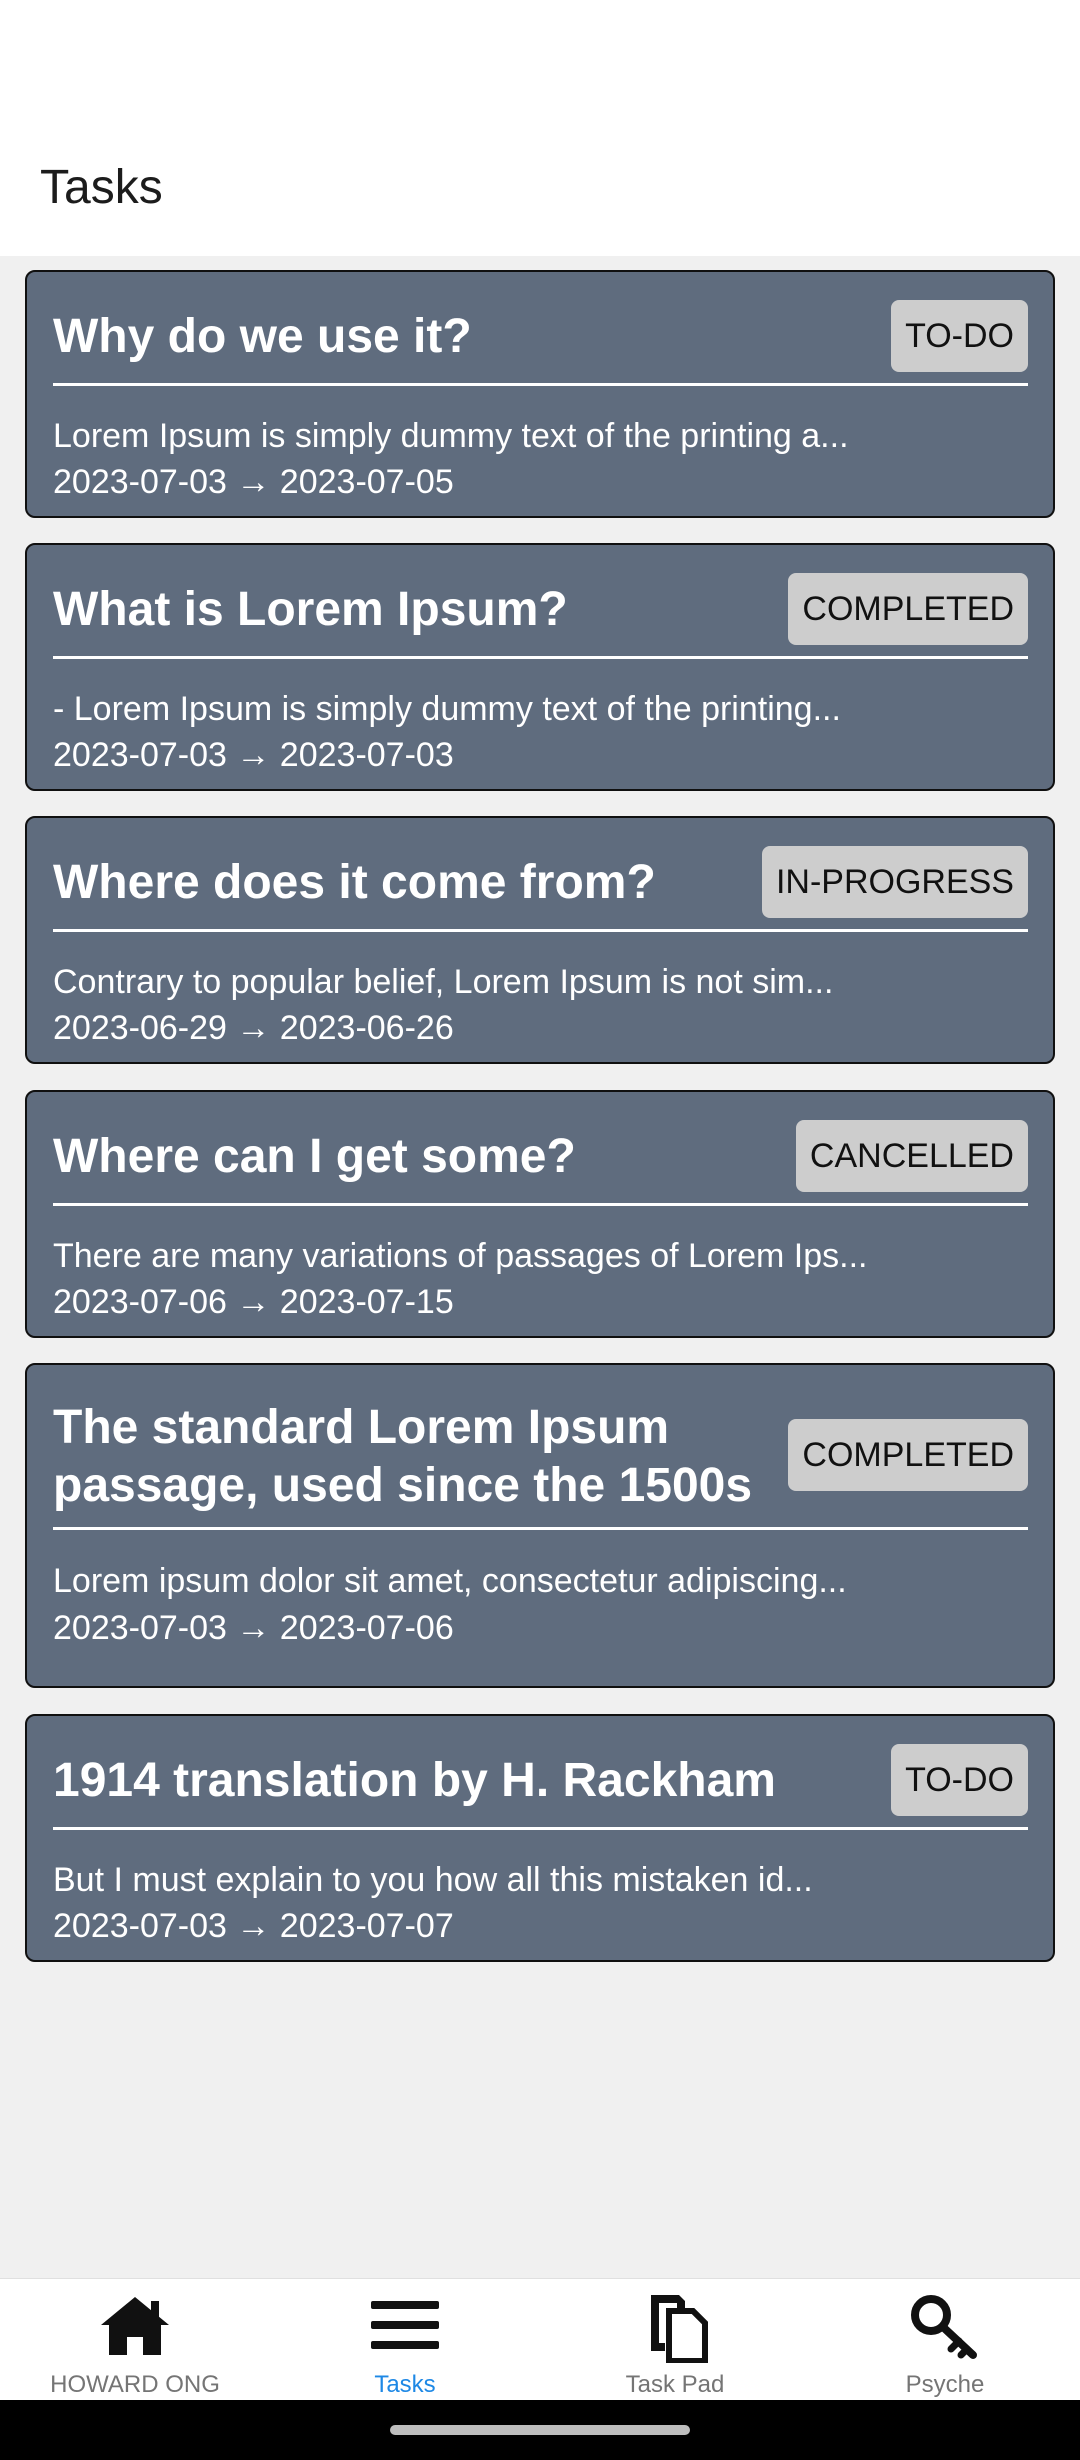  What do you see at coordinates (135, 2384) in the screenshot?
I see `nav-label: HOWARD ONG` at bounding box center [135, 2384].